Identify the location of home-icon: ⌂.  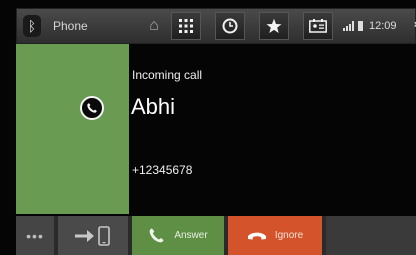
(154, 26).